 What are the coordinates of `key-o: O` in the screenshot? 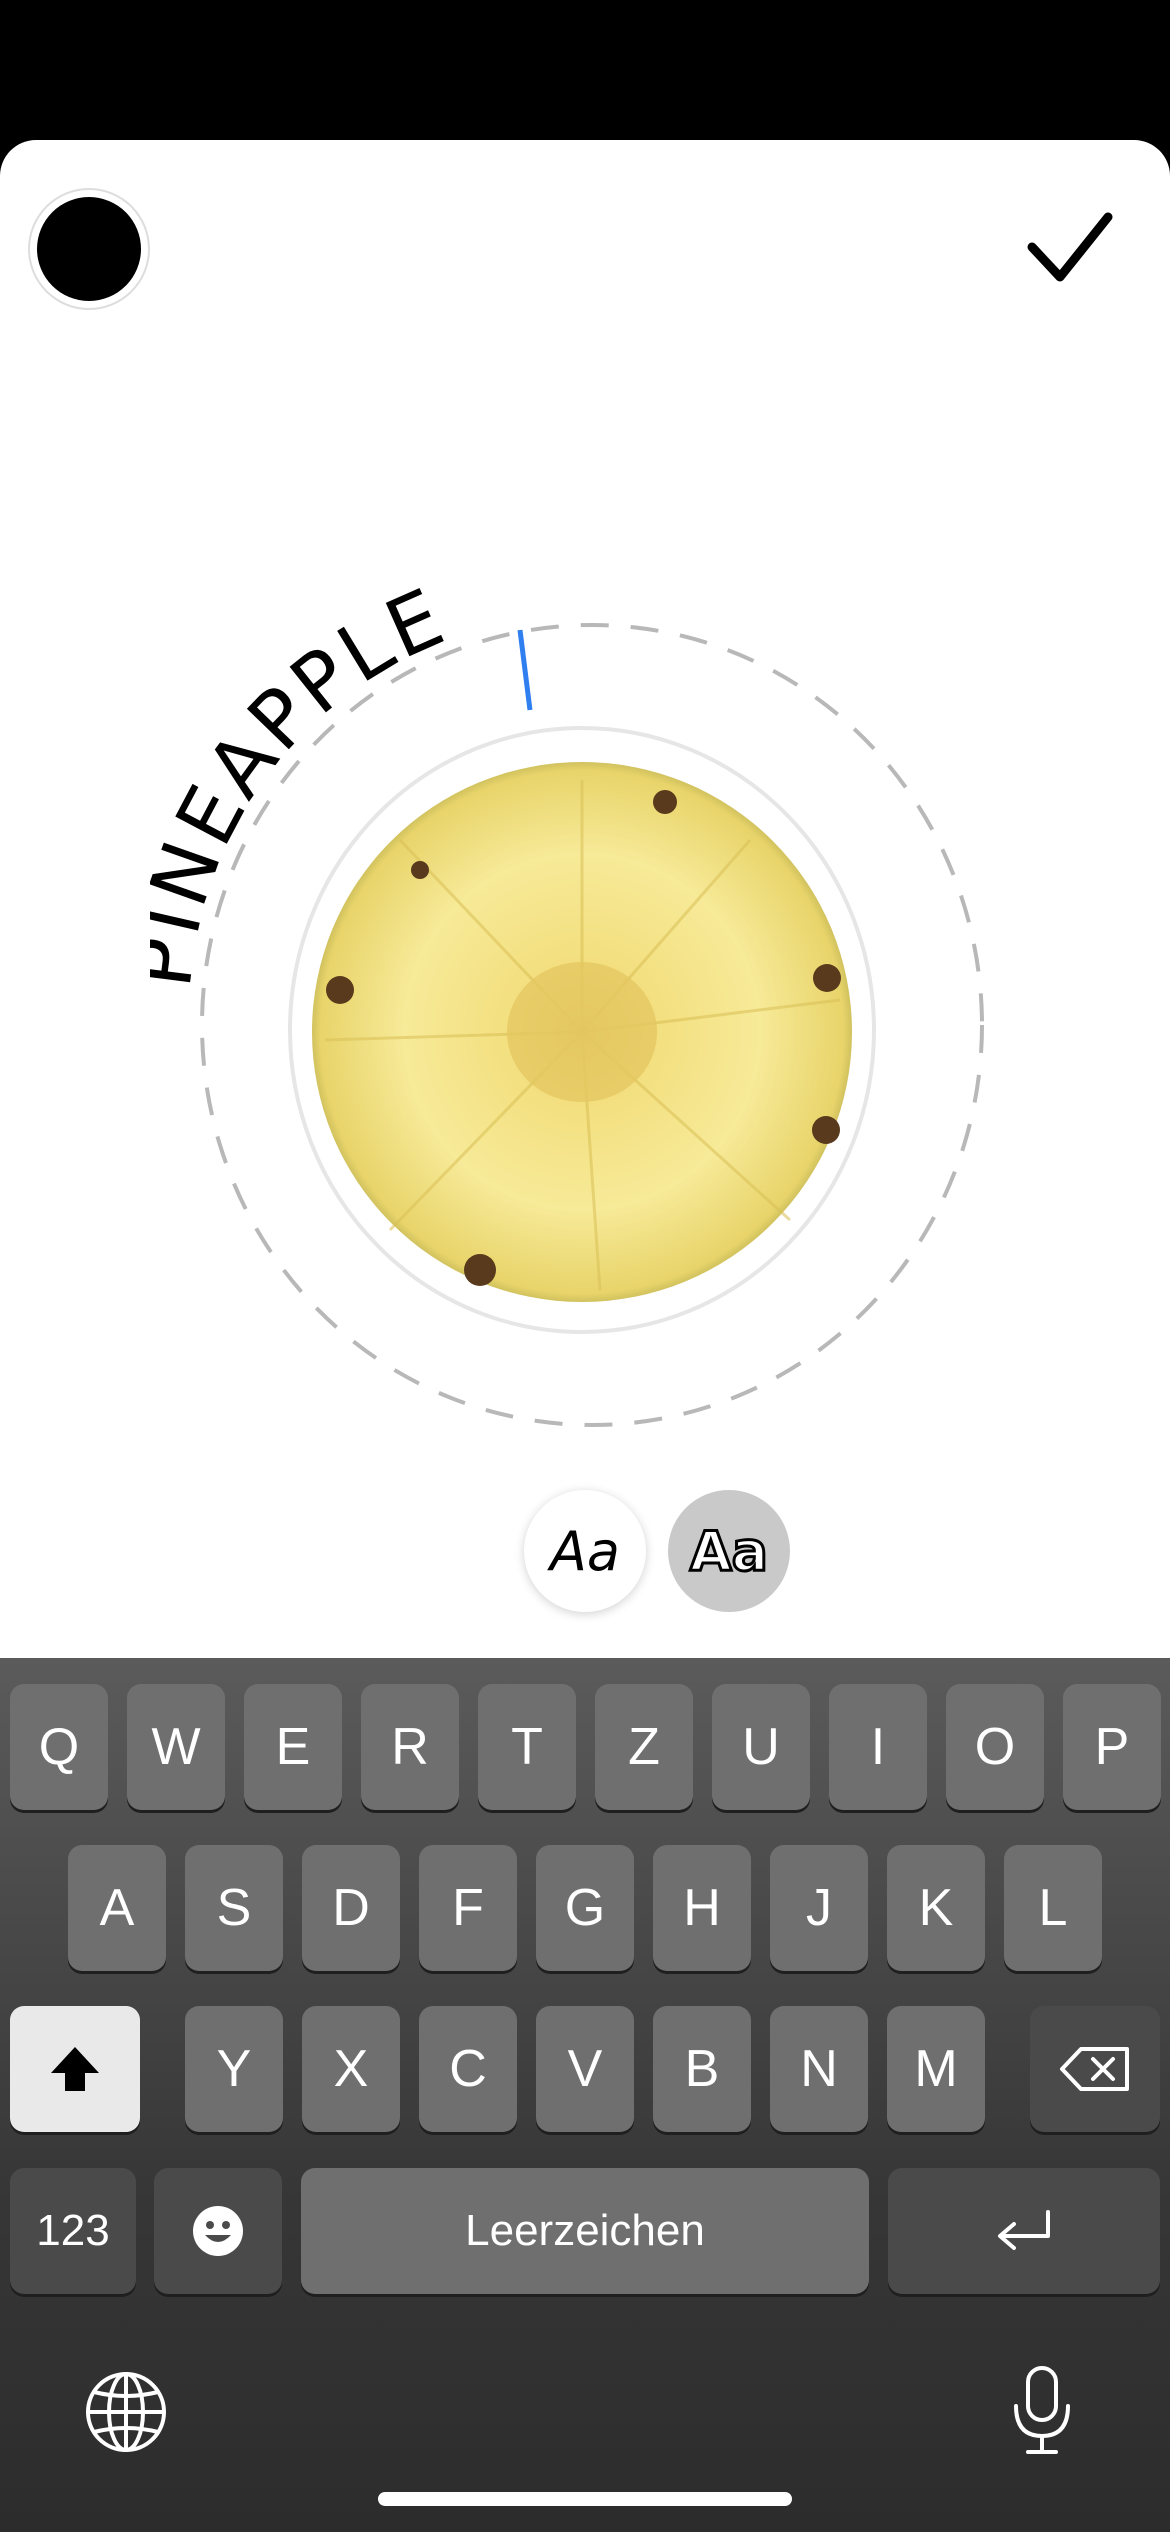 It's located at (995, 1747).